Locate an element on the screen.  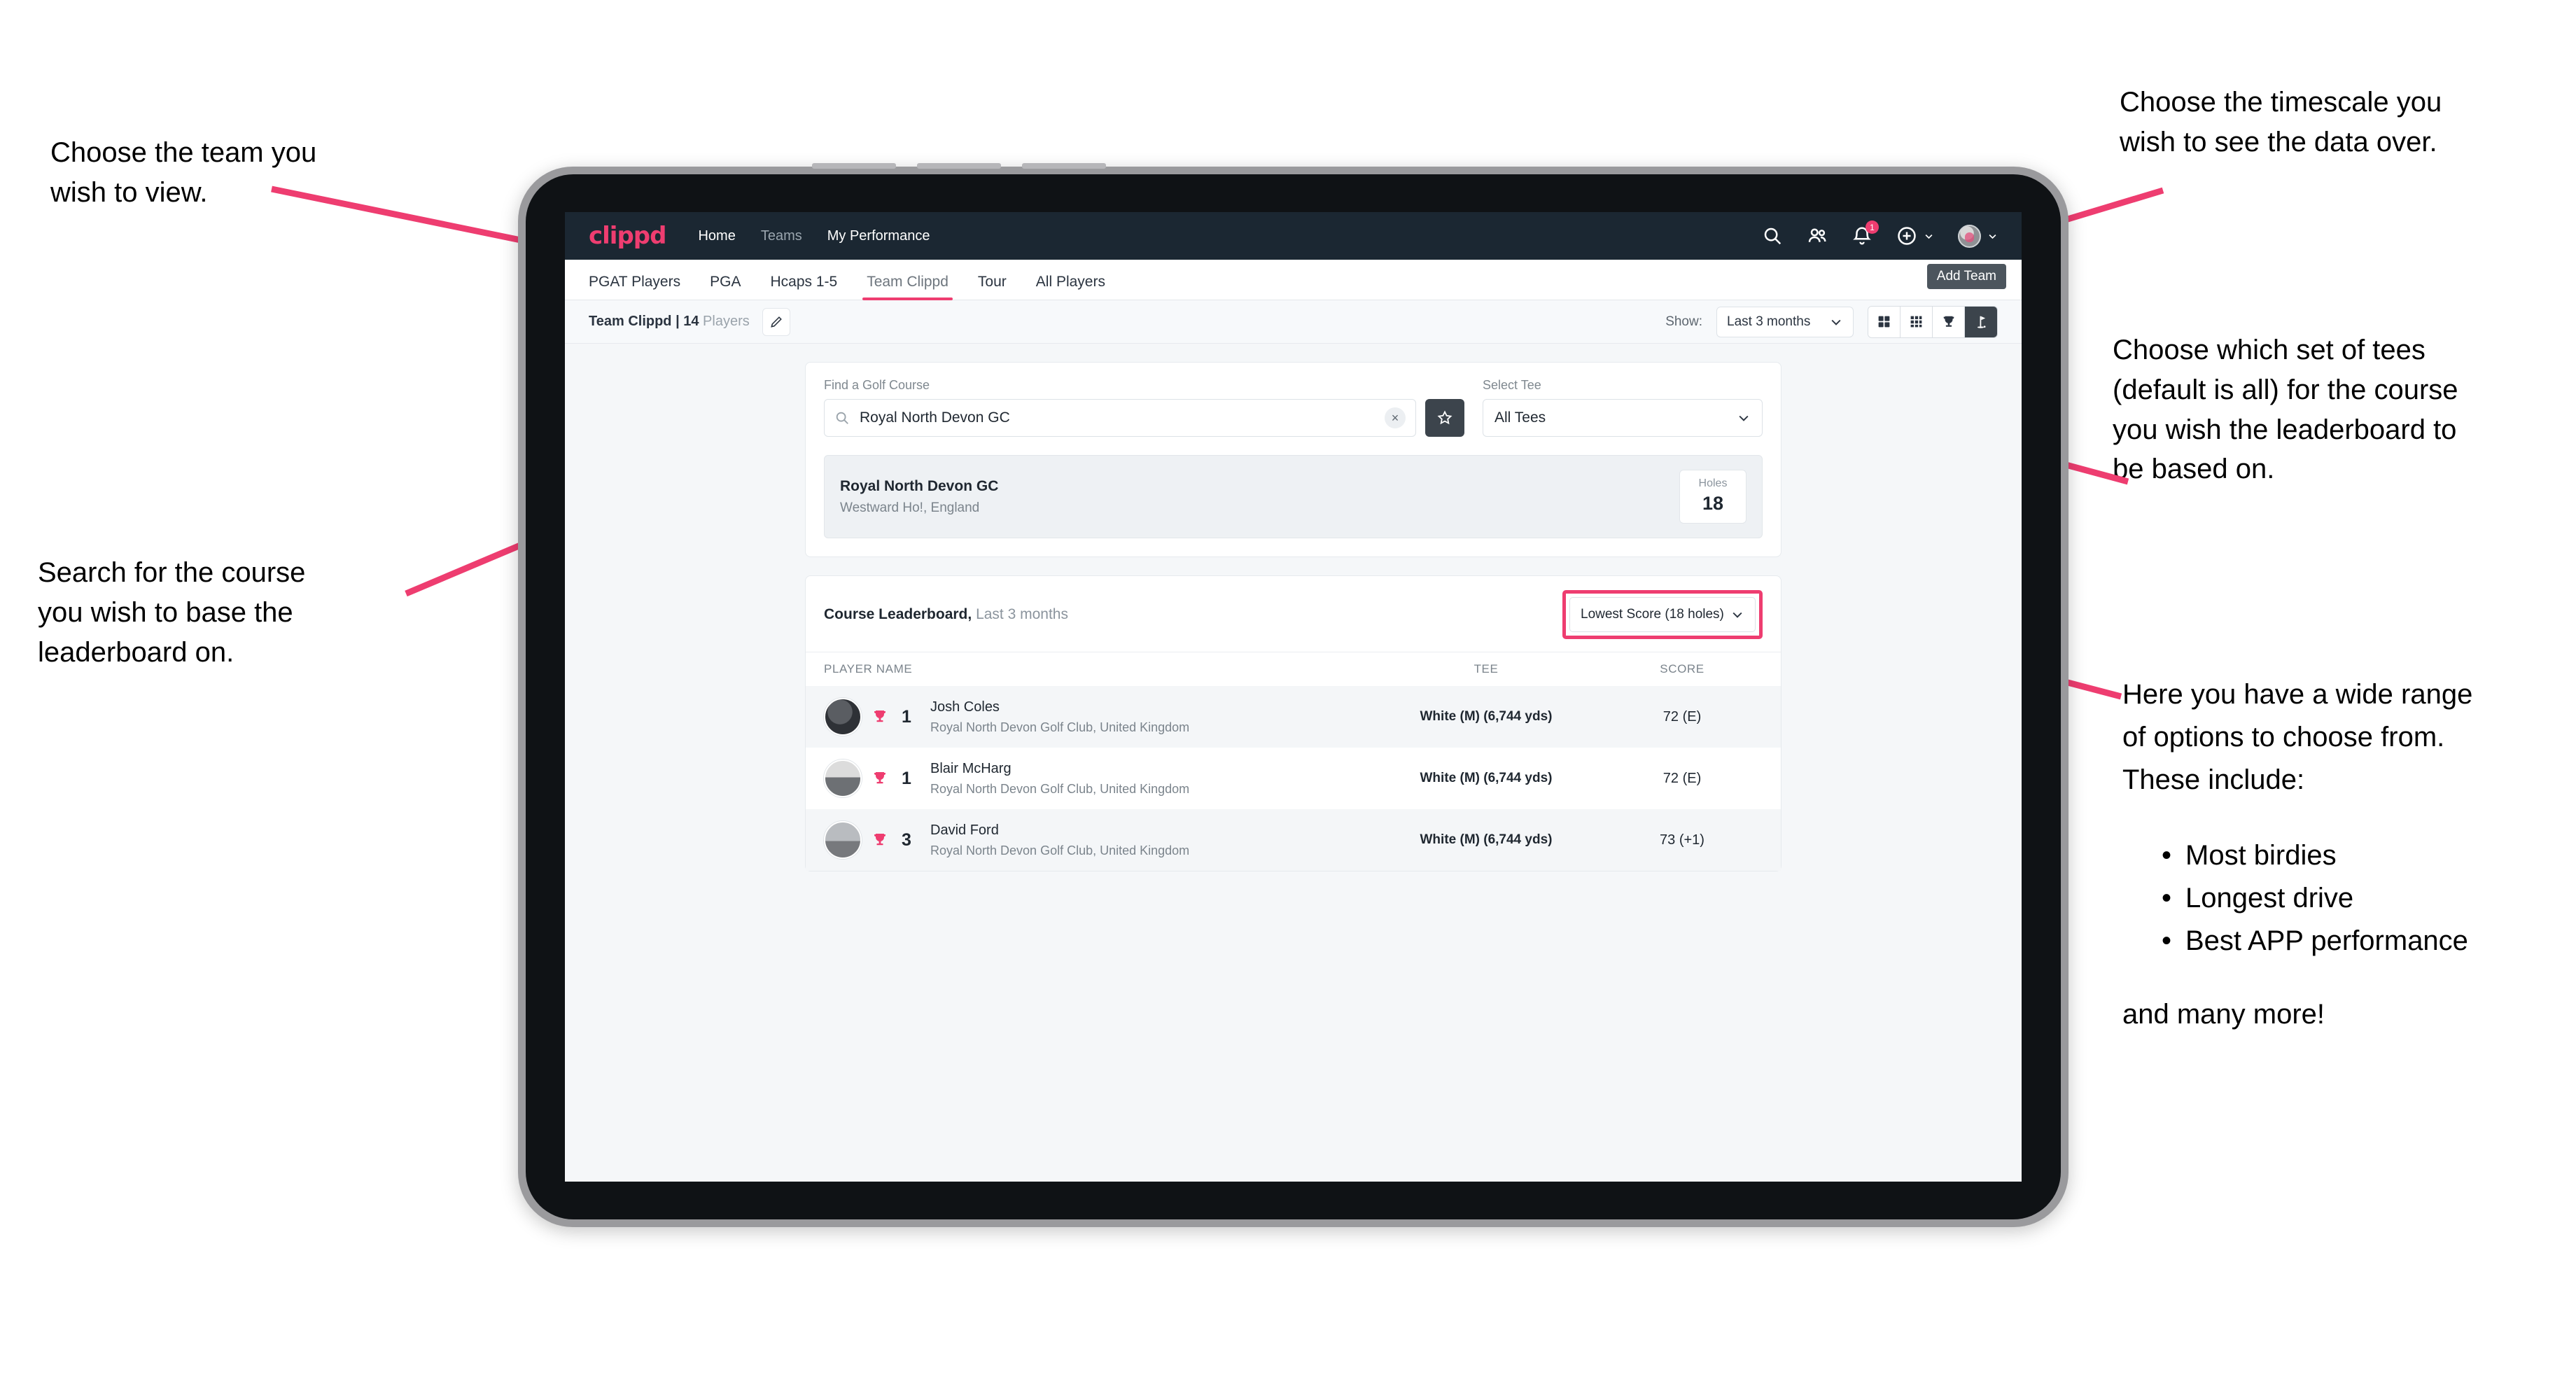
search-wrapper: Royal North Devon GC × is located at coordinates (1144, 418).